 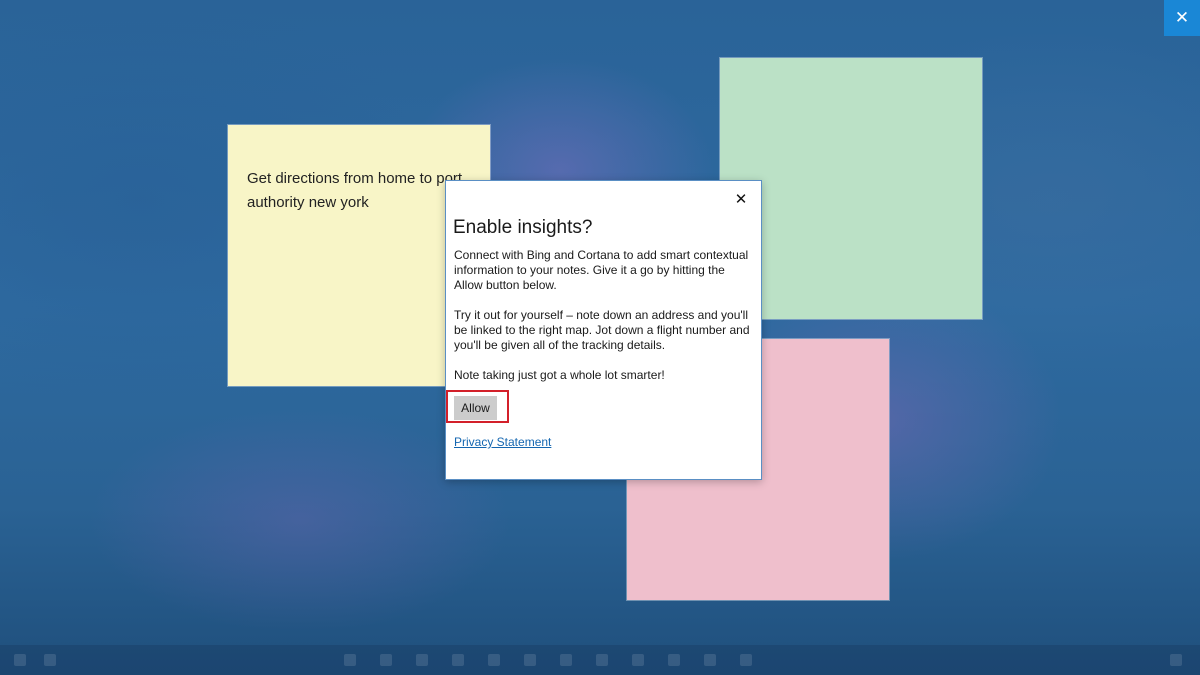 What do you see at coordinates (1176, 660) in the screenshot?
I see `notification-icon` at bounding box center [1176, 660].